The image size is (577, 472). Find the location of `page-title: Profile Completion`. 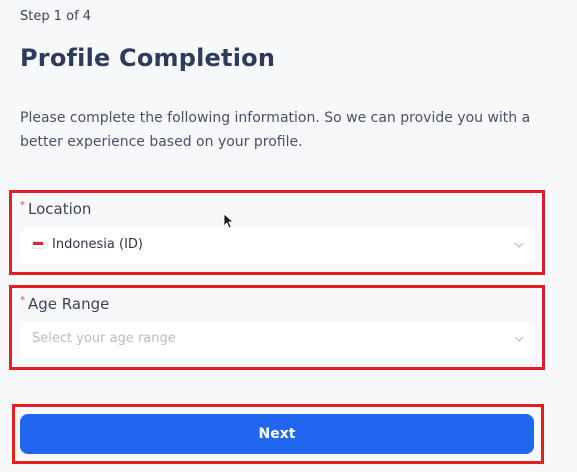

page-title: Profile Completion is located at coordinates (148, 58).